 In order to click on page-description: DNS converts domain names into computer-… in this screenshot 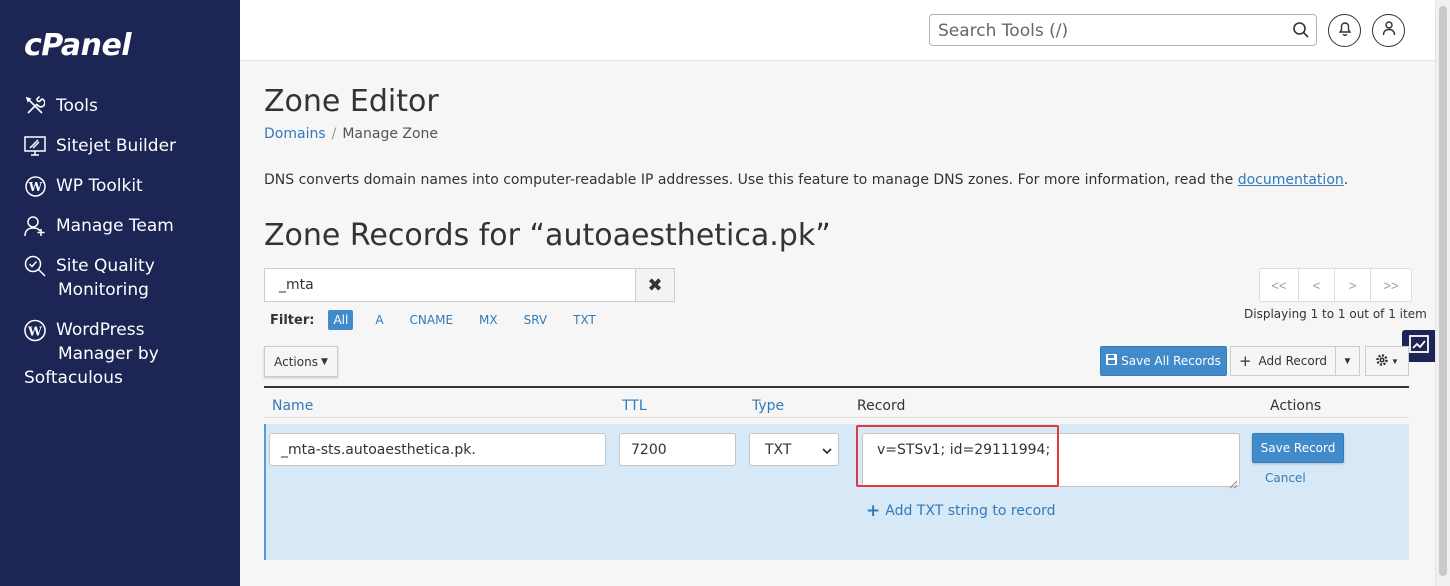, I will do `click(806, 180)`.